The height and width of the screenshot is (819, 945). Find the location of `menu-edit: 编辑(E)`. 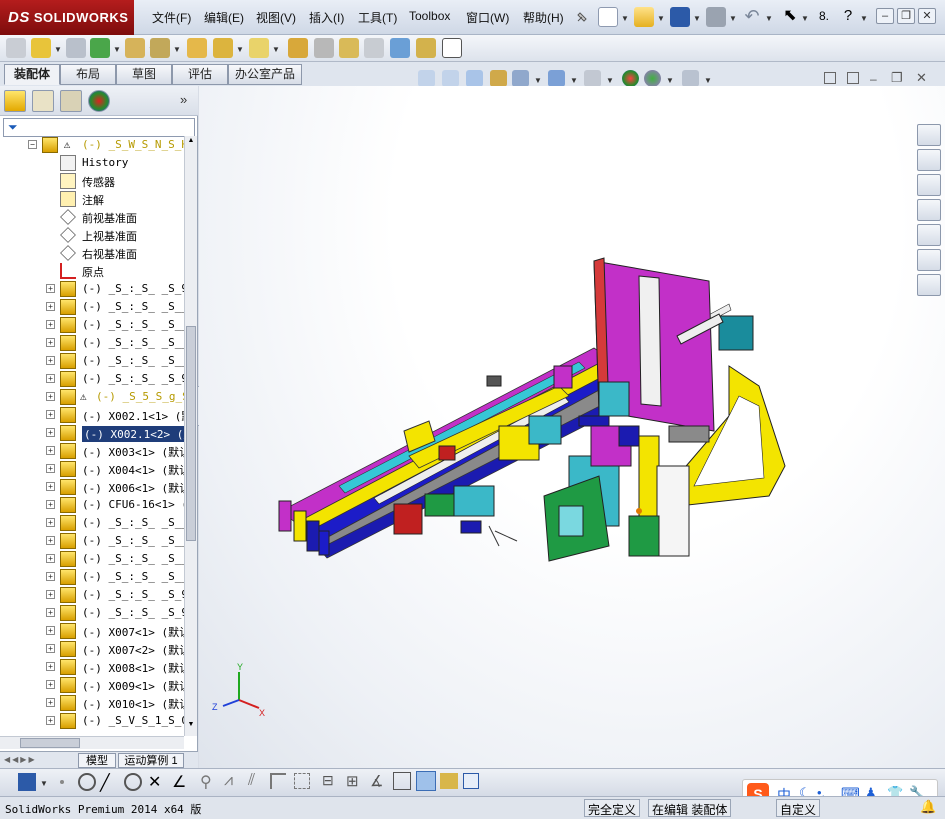

menu-edit: 编辑(E) is located at coordinates (224, 17).